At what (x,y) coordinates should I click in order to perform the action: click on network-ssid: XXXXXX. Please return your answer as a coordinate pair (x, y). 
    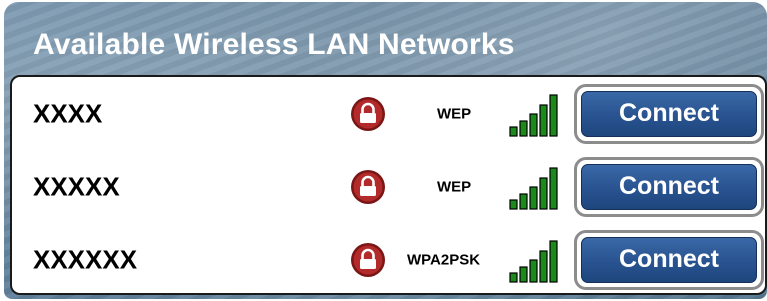
    Looking at the image, I should click on (85, 259).